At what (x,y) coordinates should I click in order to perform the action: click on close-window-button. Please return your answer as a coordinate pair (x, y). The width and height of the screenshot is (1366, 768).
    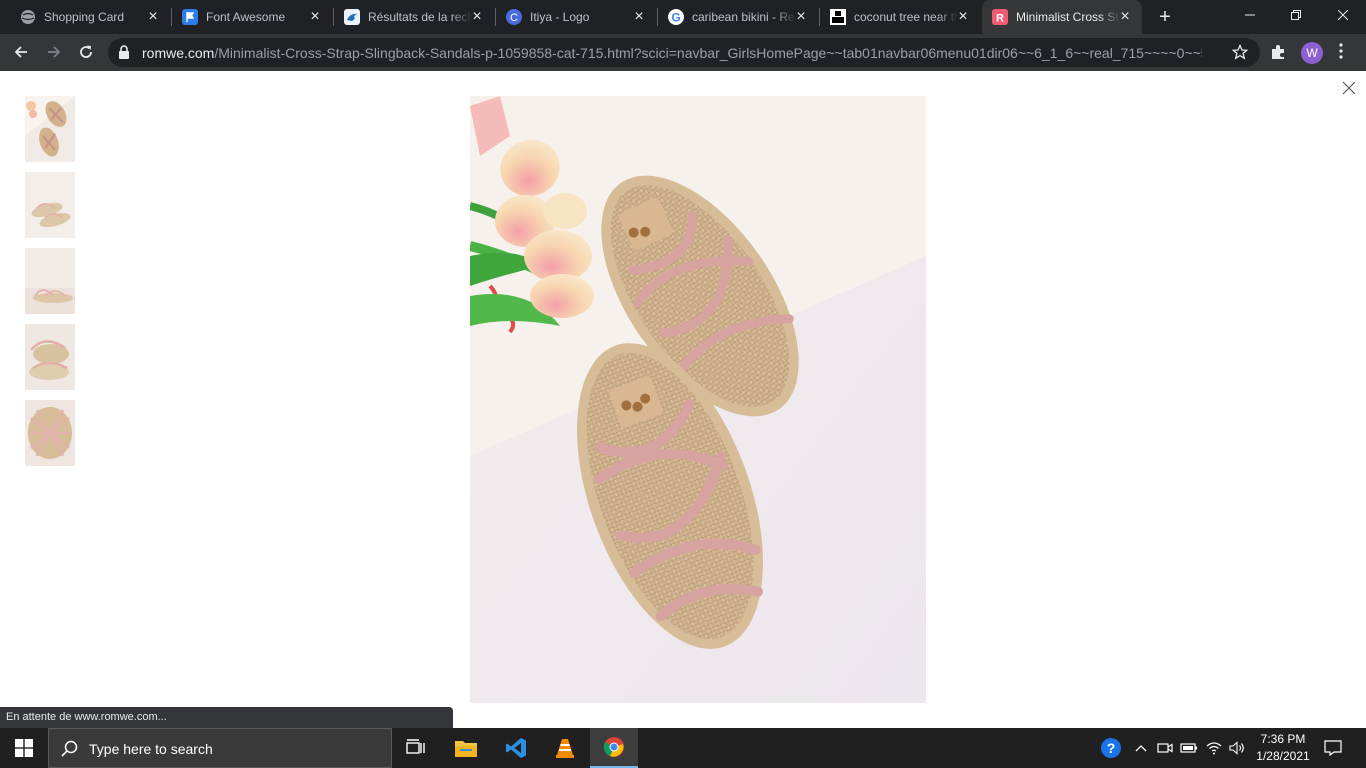
    Looking at the image, I should click on (1343, 15).